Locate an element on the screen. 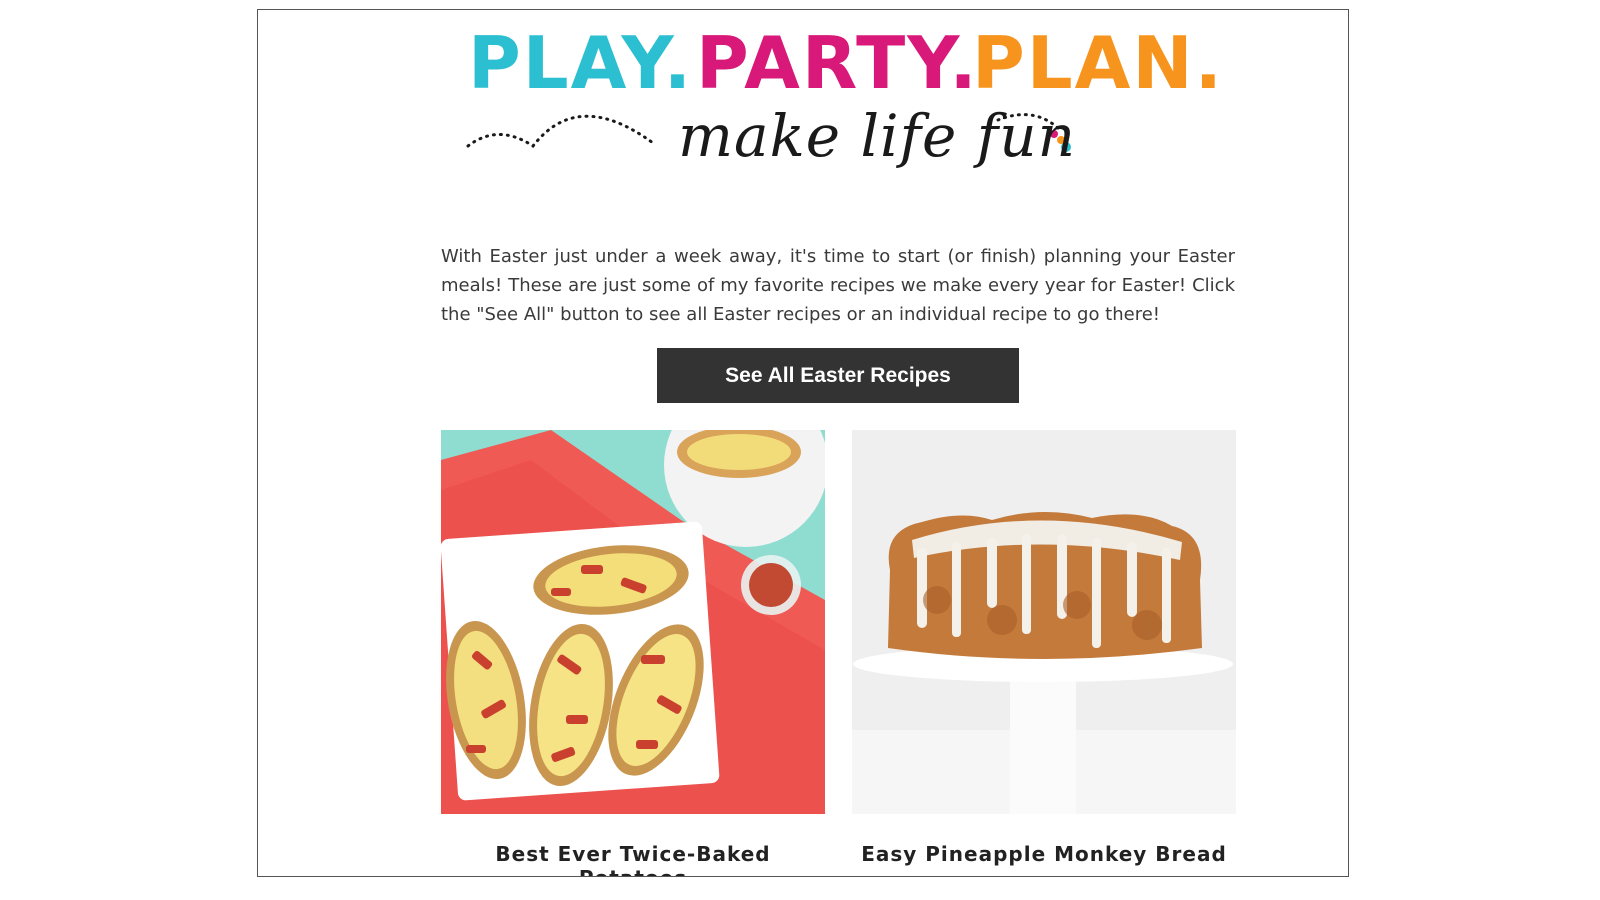  logo-word-party: PARTY. is located at coordinates (837, 63).